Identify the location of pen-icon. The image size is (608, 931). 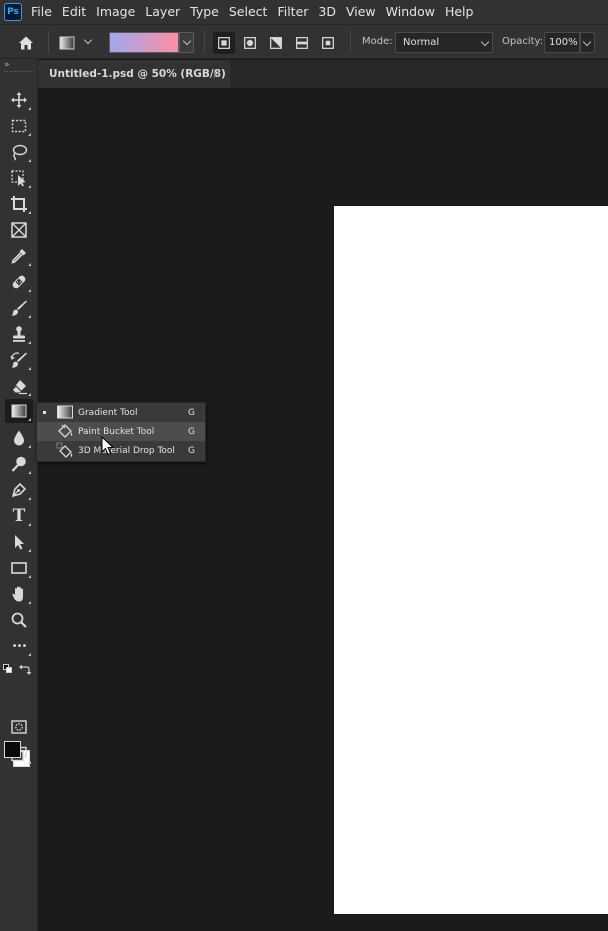
(19, 490).